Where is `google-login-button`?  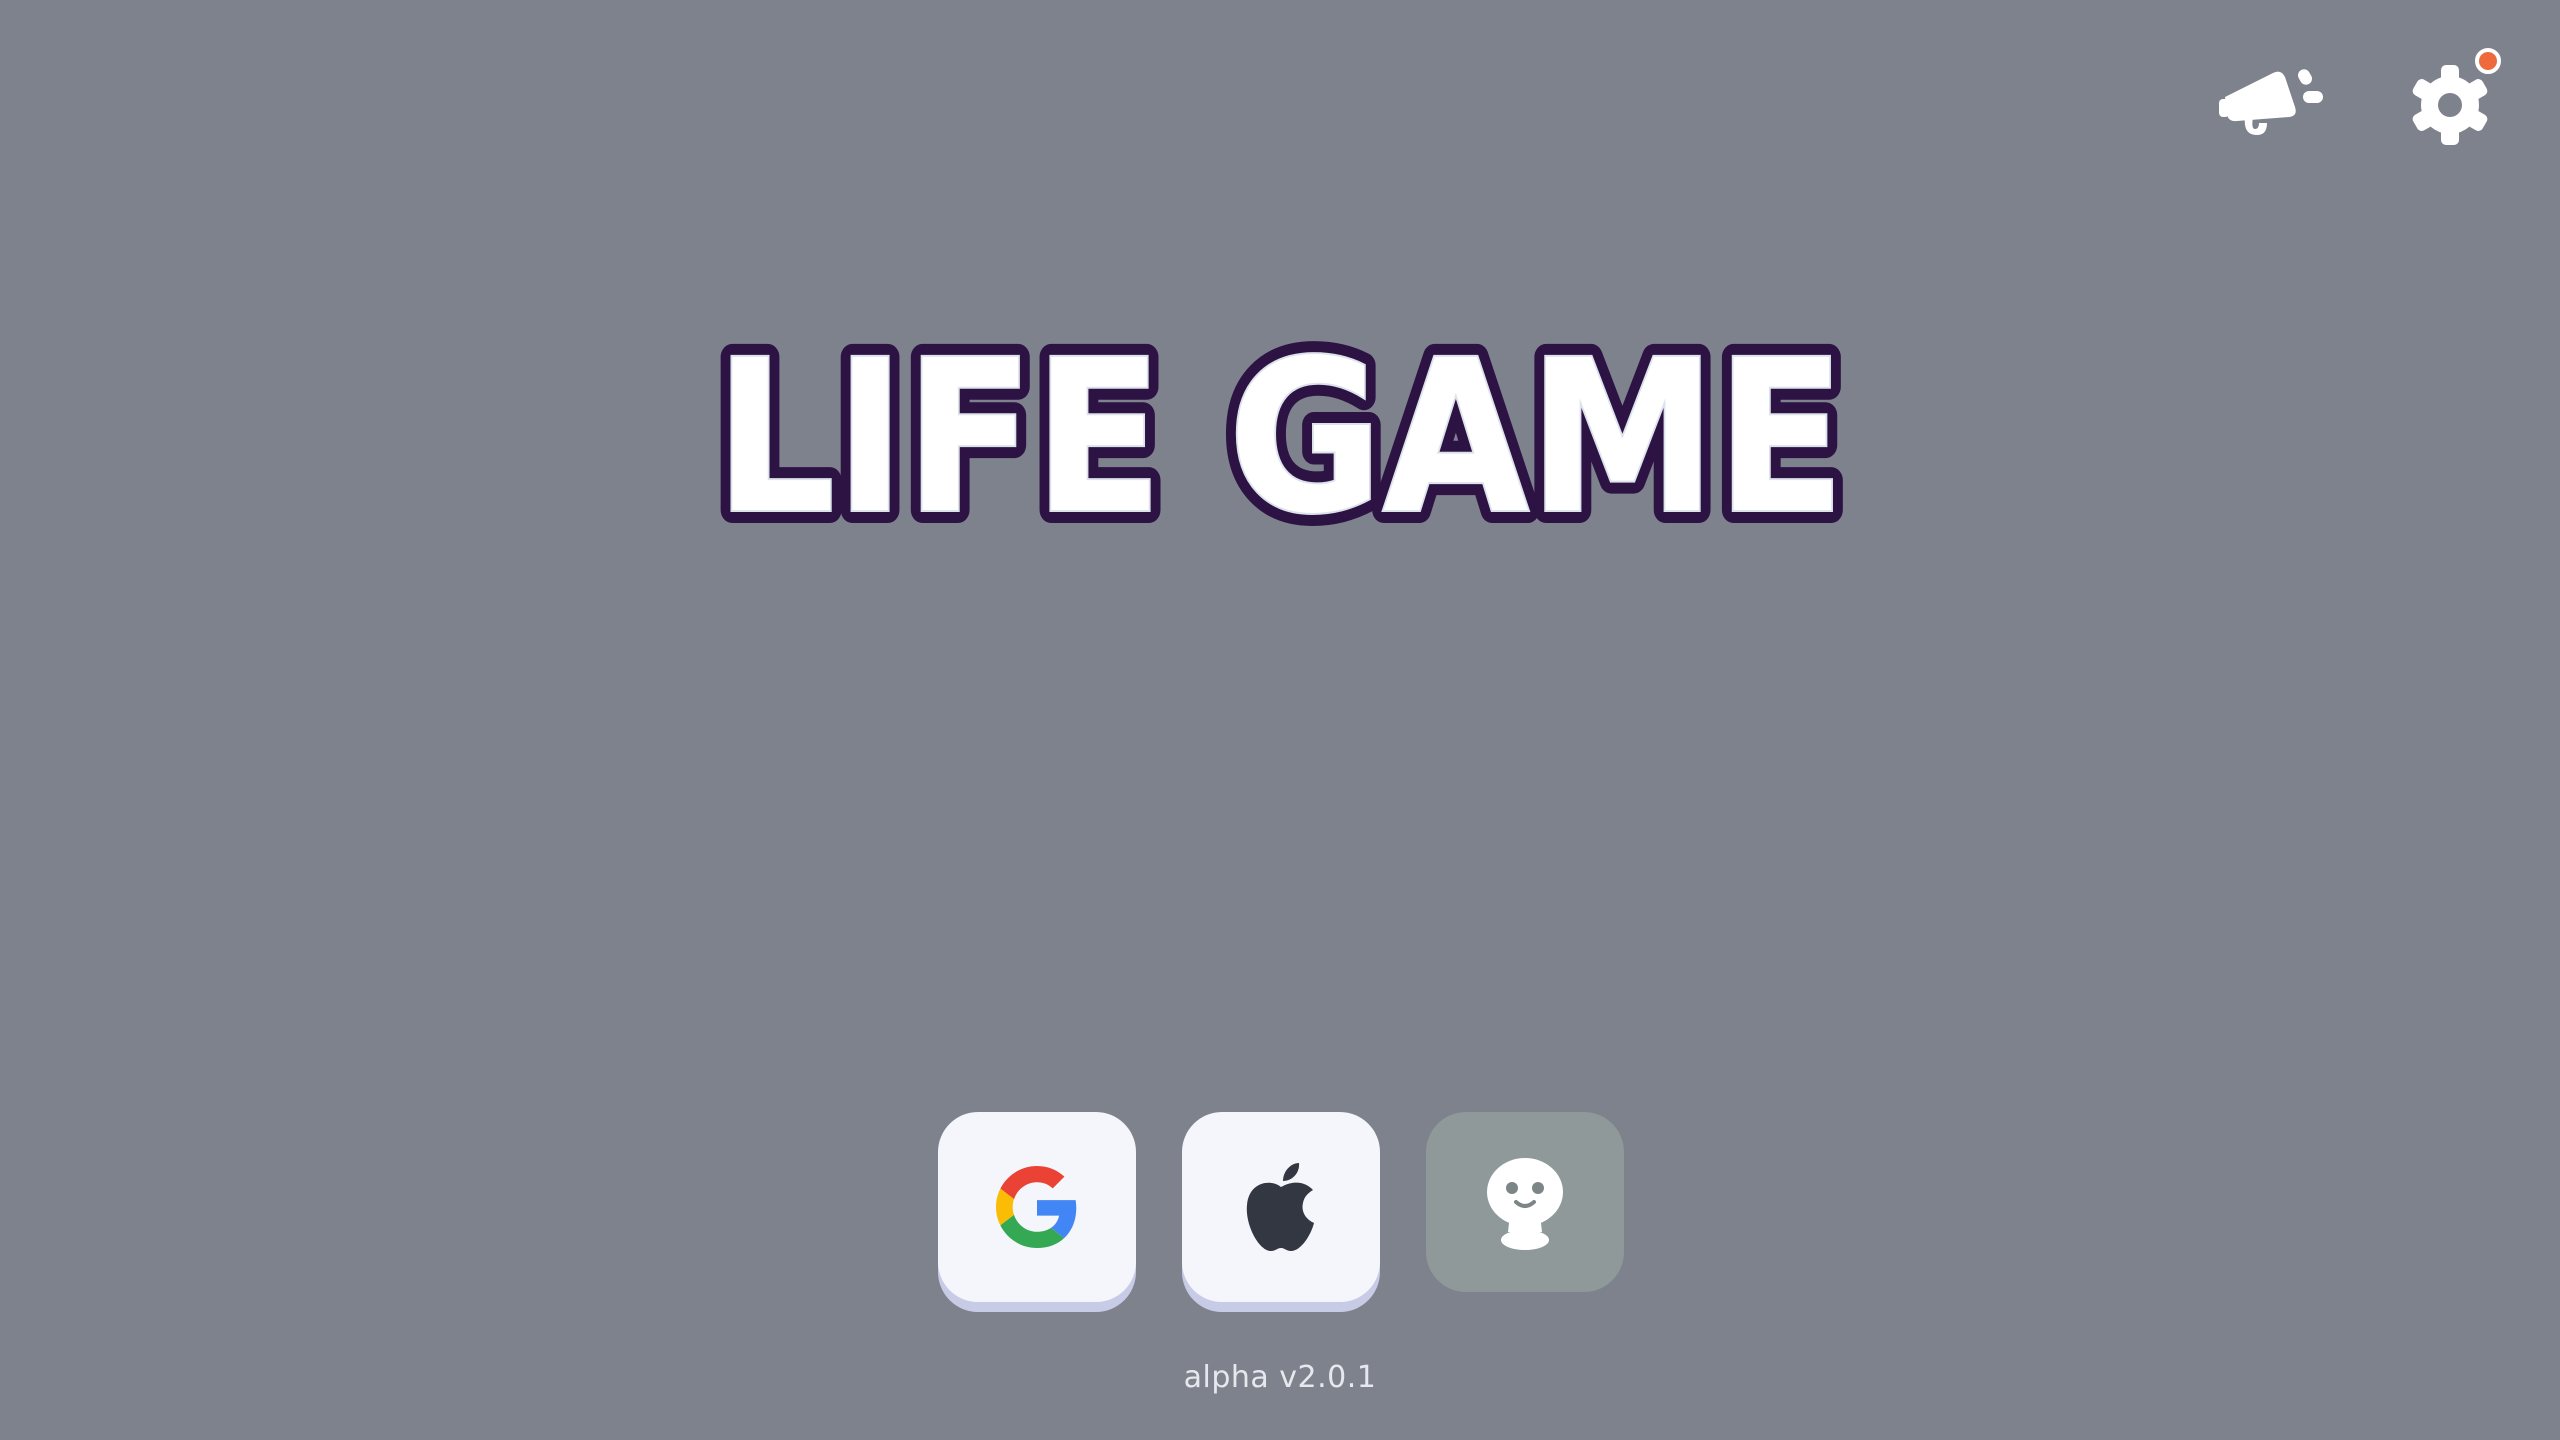 google-login-button is located at coordinates (1037, 1207).